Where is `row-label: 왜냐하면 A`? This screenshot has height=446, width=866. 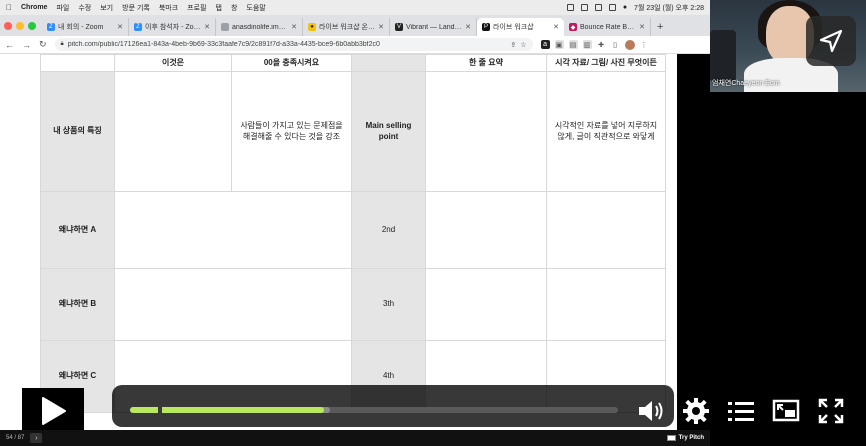 row-label: 왜냐하면 A is located at coordinates (77, 230).